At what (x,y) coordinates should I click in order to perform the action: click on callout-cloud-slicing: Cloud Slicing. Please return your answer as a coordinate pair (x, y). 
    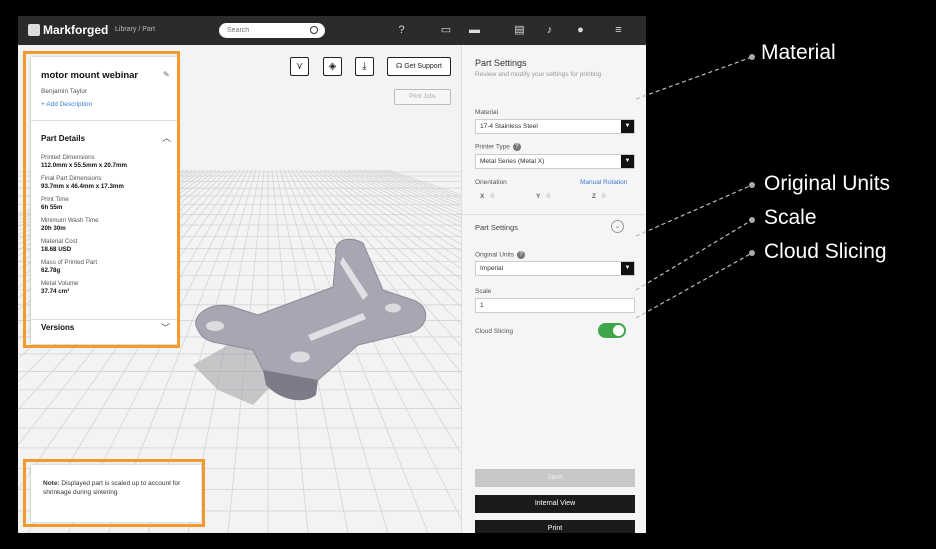
    Looking at the image, I should click on (825, 251).